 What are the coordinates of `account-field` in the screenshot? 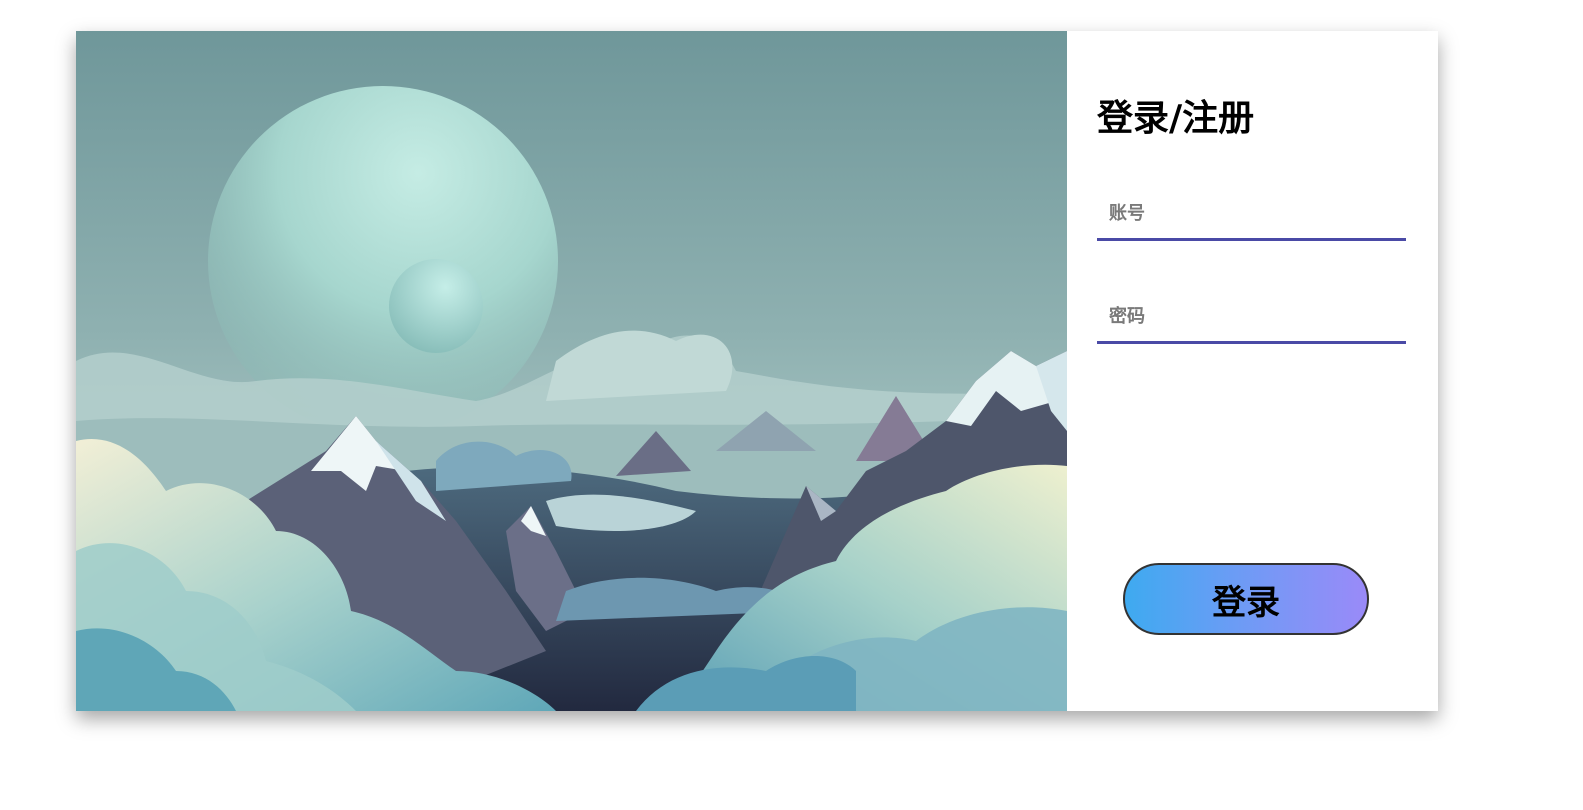 It's located at (1251, 214).